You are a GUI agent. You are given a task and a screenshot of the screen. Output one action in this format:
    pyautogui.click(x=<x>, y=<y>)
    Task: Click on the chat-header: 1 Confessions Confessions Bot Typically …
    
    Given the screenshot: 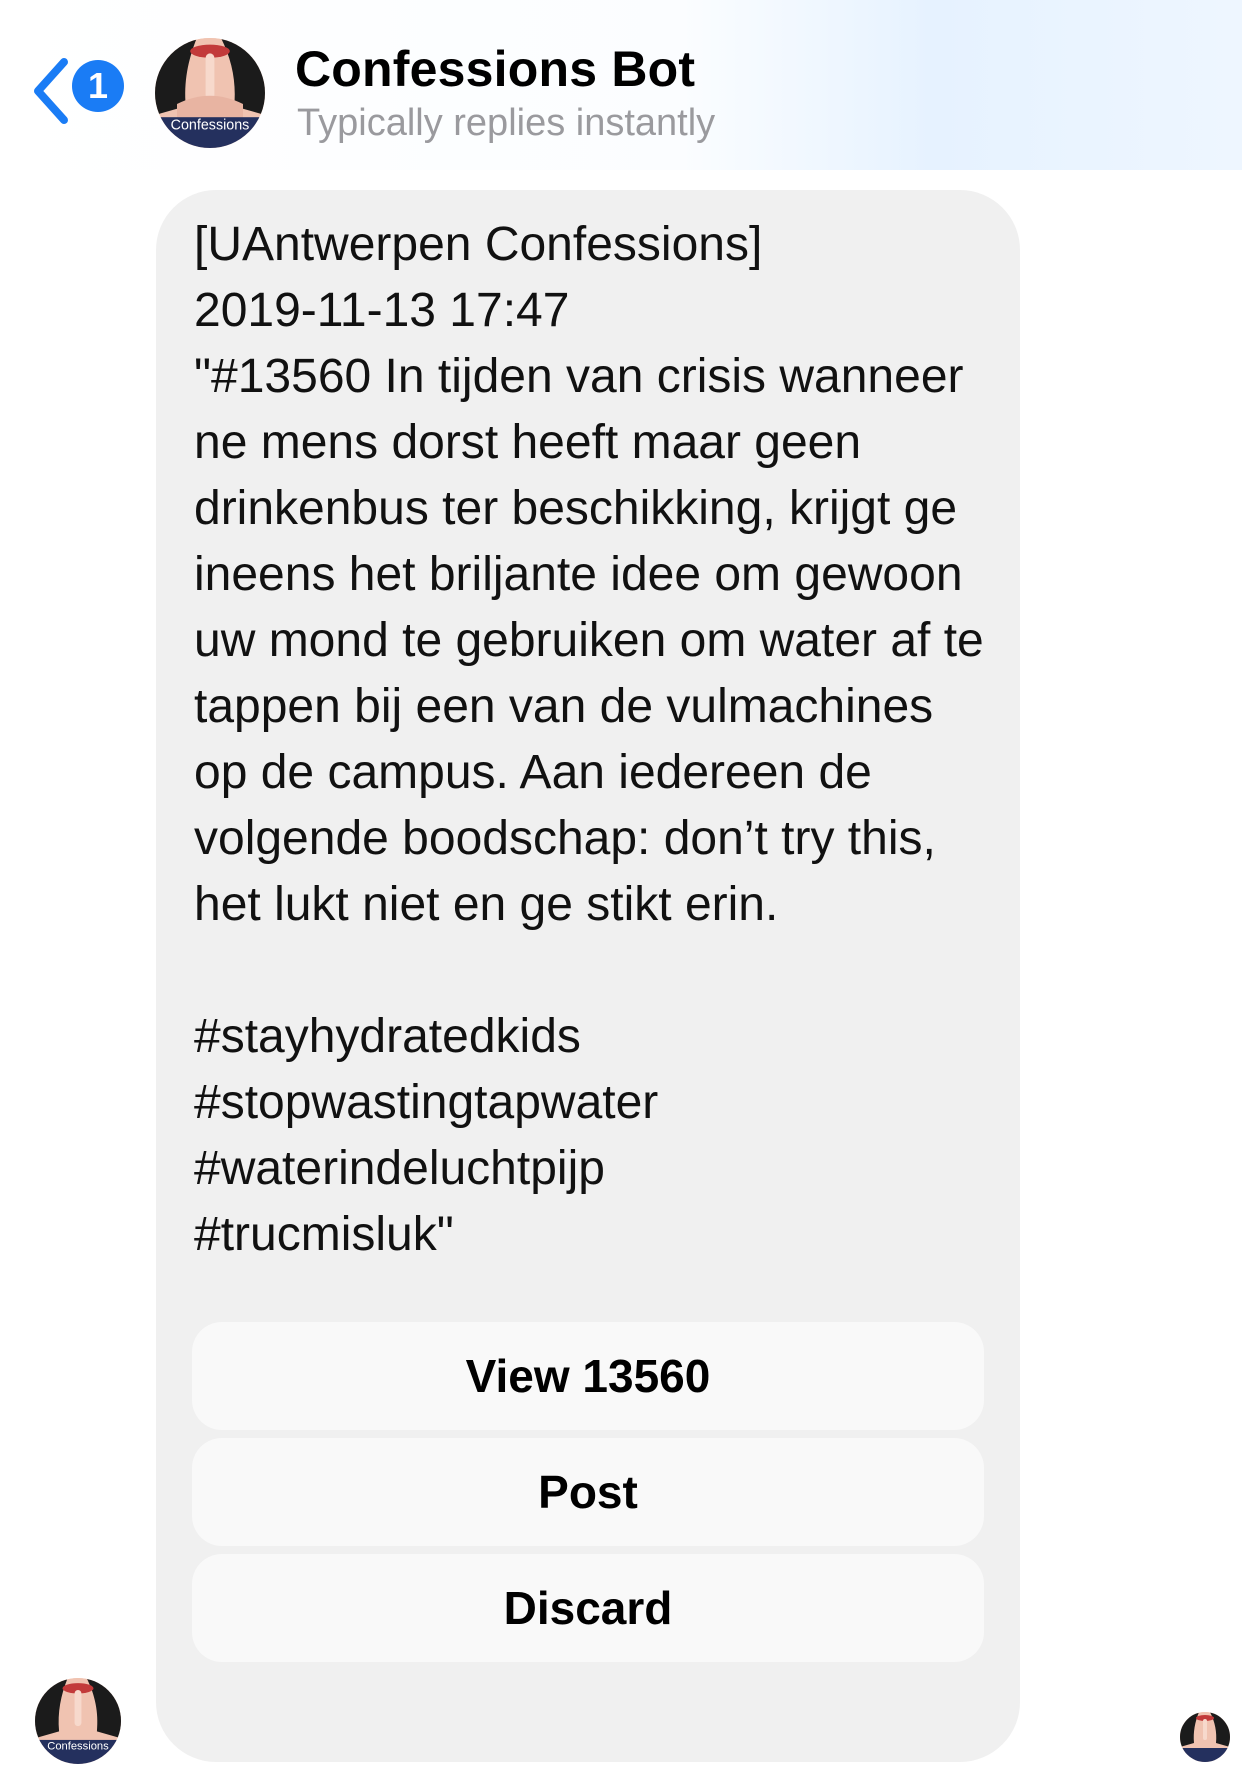 What is the action you would take?
    pyautogui.click(x=621, y=85)
    